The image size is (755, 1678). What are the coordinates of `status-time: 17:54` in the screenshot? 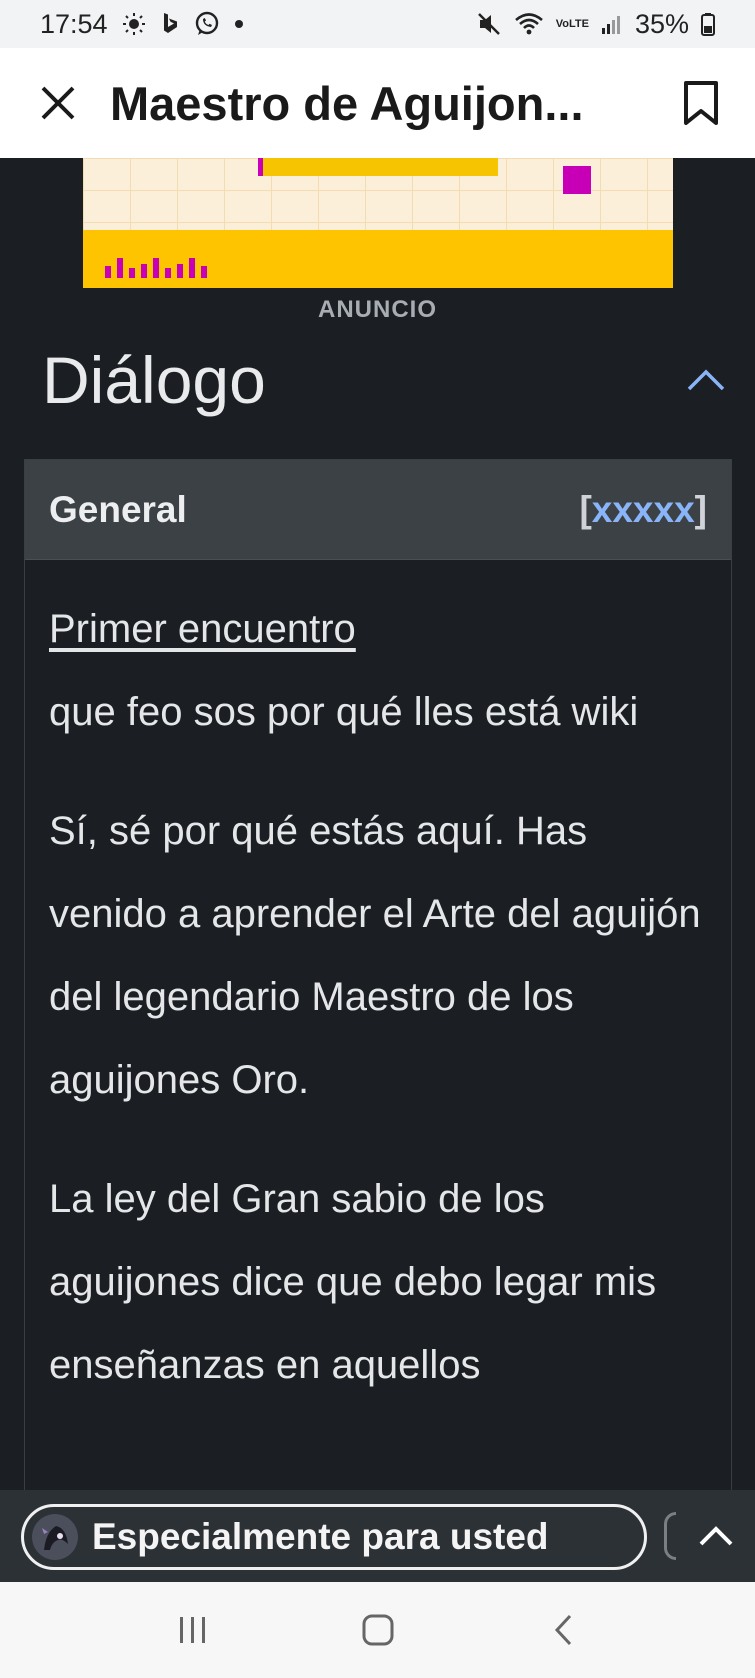 It's located at (74, 23).